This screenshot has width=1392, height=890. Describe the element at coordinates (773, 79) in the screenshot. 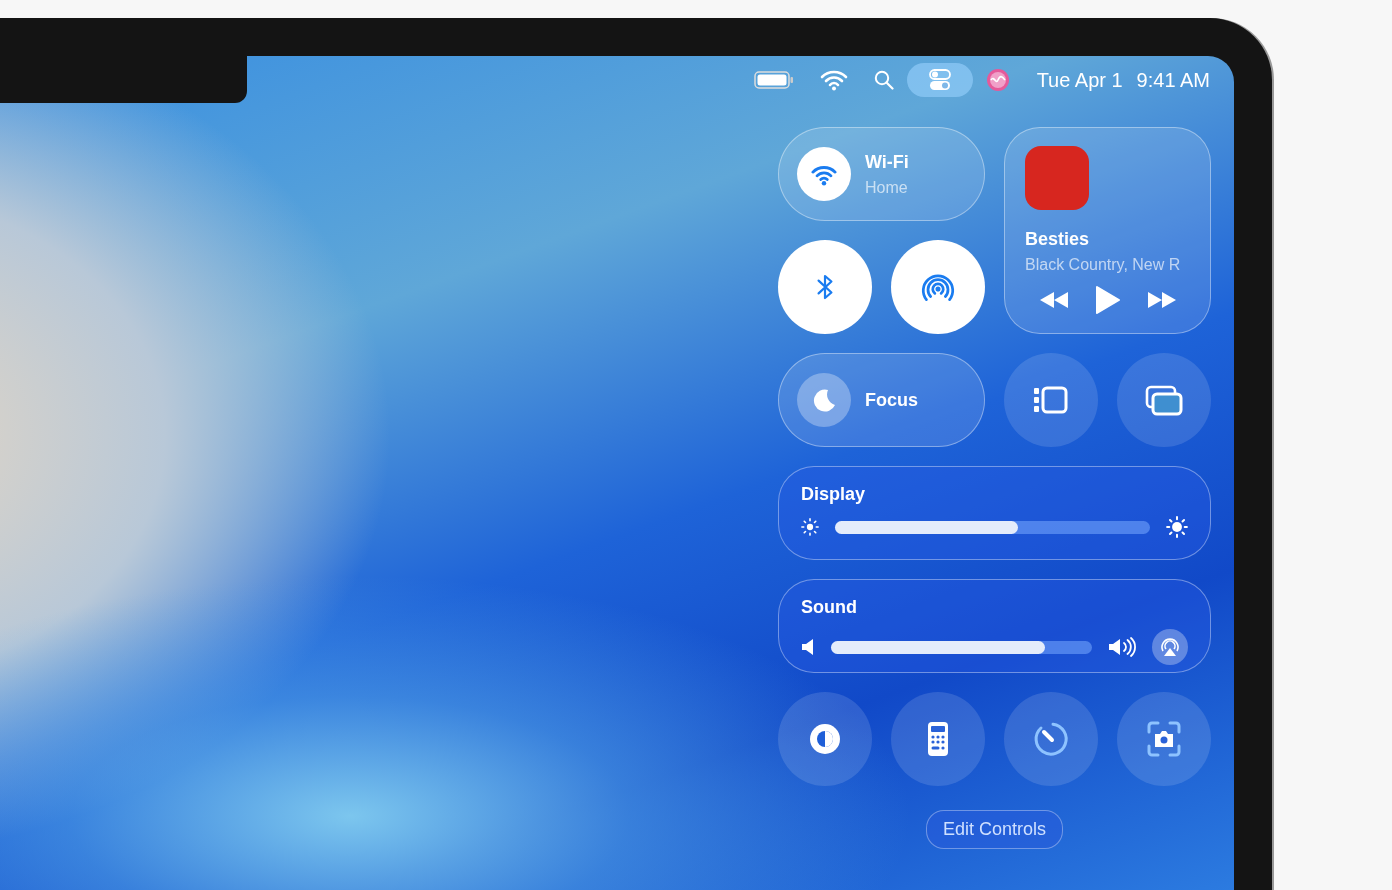

I see `battery-icon` at that location.